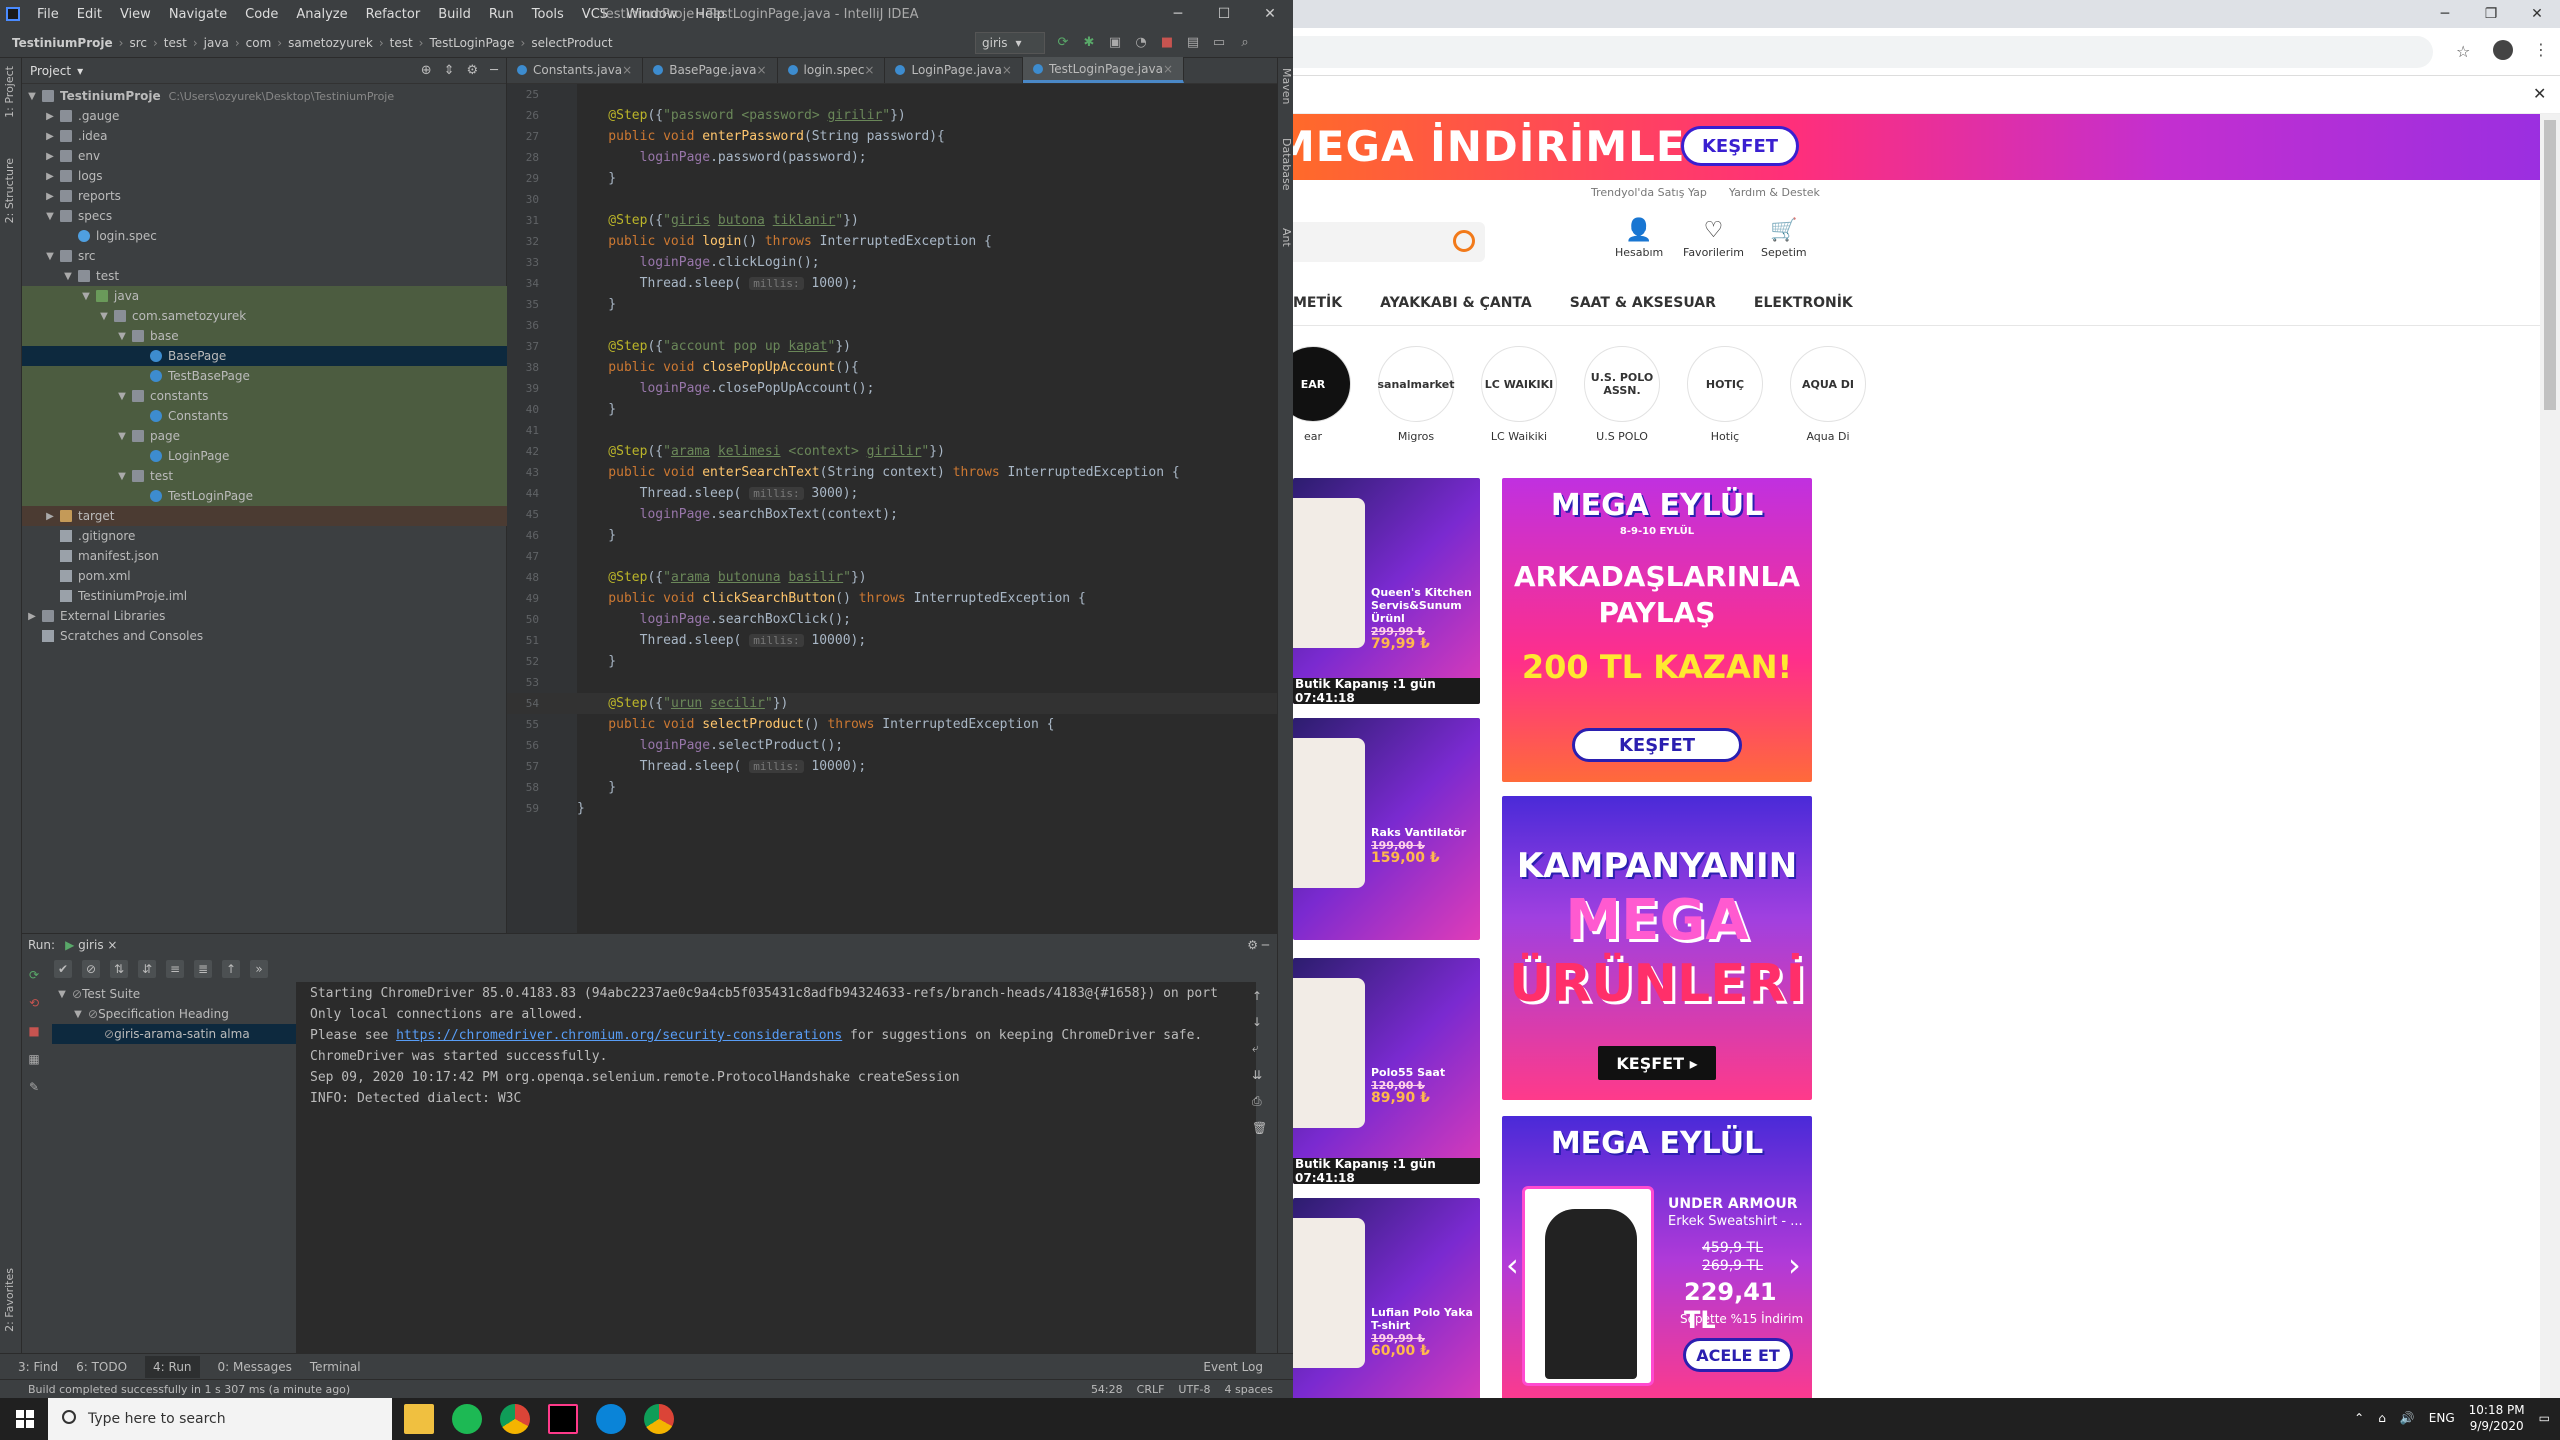 The height and width of the screenshot is (1440, 2560). I want to click on tree-item: pom.xml, so click(264, 576).